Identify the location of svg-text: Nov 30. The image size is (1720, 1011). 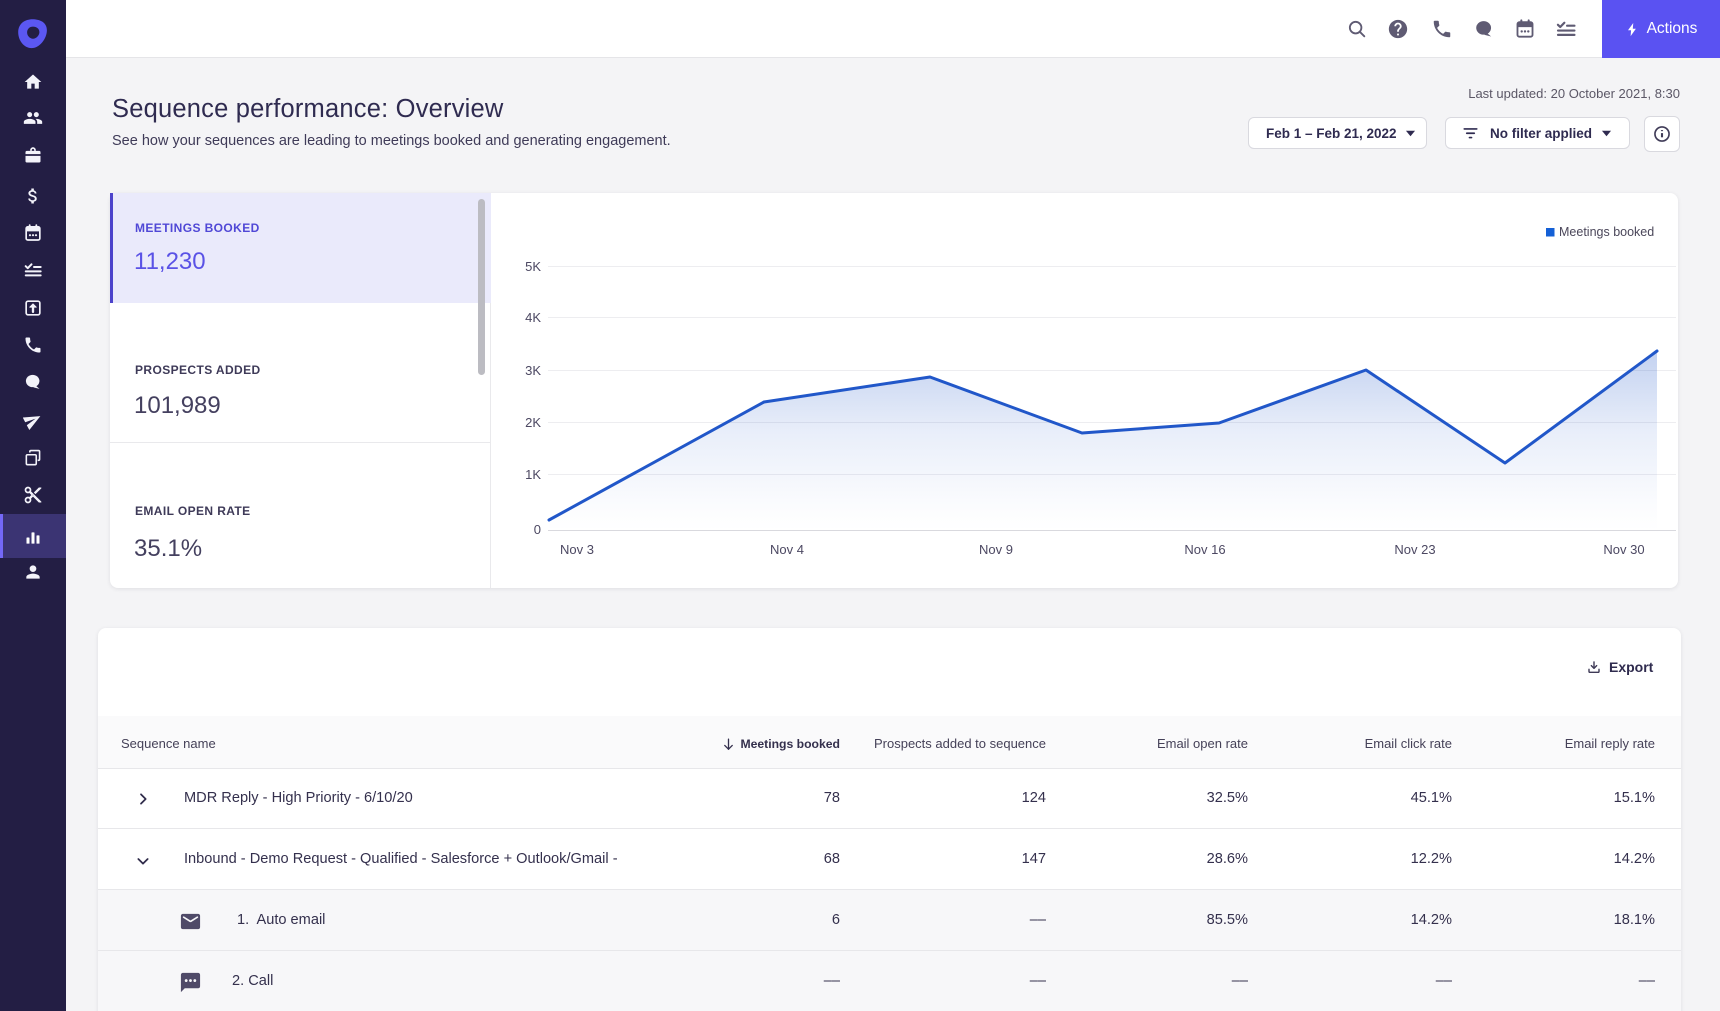
(1623, 549).